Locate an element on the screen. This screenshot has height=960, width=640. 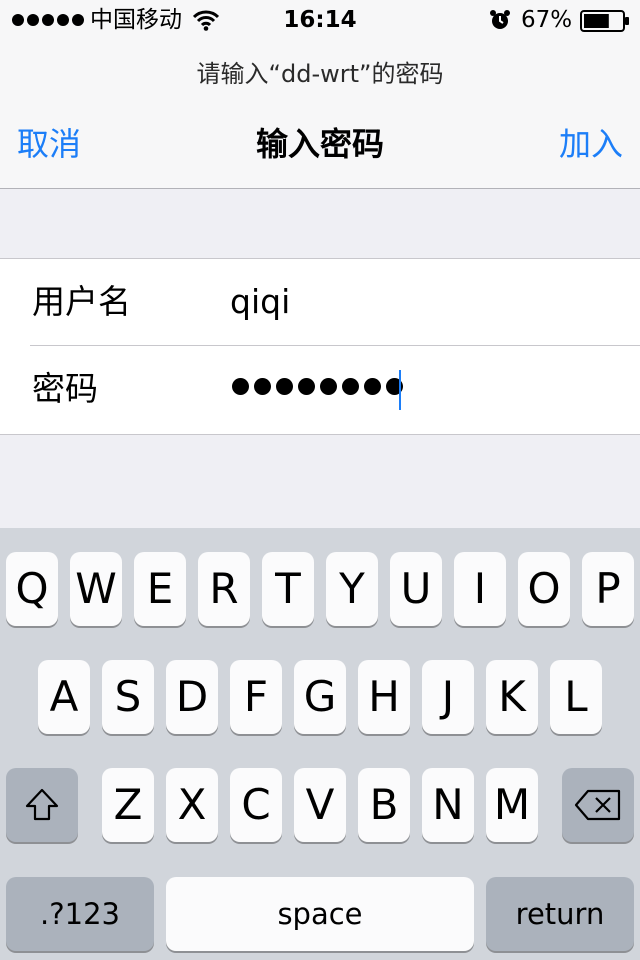
key-f: F is located at coordinates (256, 697).